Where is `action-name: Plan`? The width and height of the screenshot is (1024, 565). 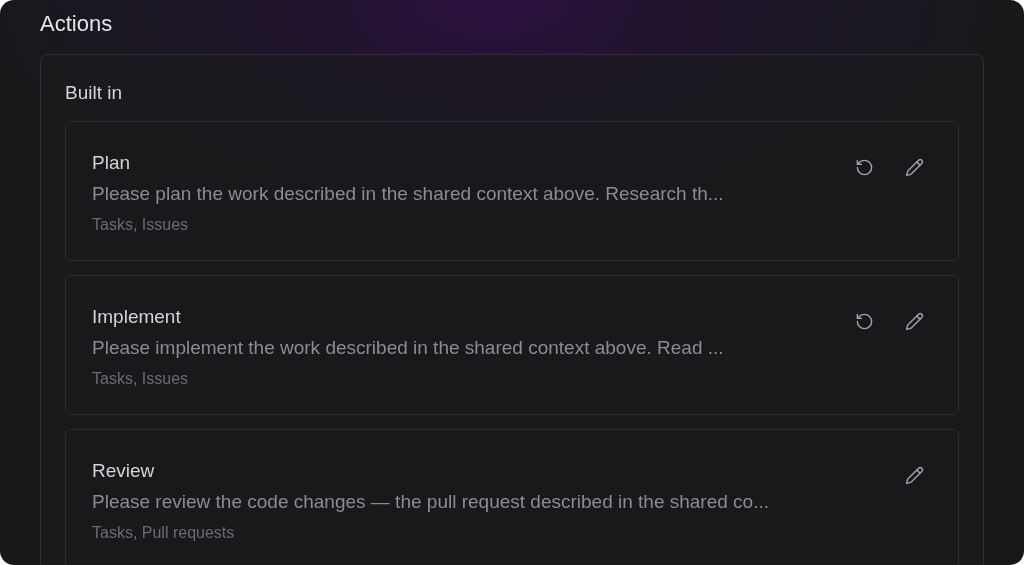 action-name: Plan is located at coordinates (111, 163).